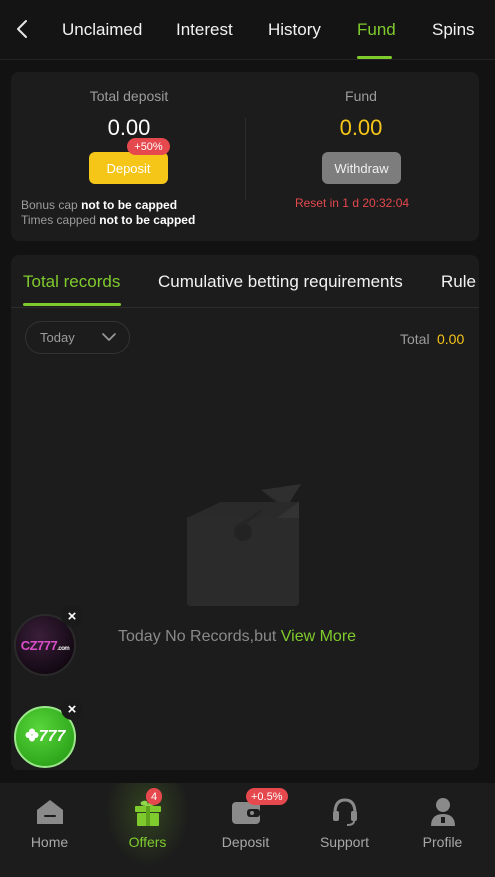 The image size is (495, 877). I want to click on tab-spins: Spins, so click(453, 30).